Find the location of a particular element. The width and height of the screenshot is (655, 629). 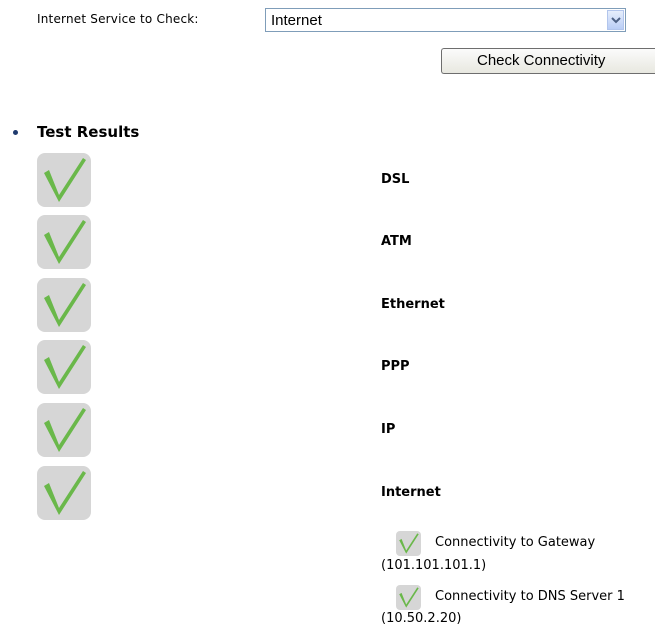

test-label-ip: IP is located at coordinates (388, 429).